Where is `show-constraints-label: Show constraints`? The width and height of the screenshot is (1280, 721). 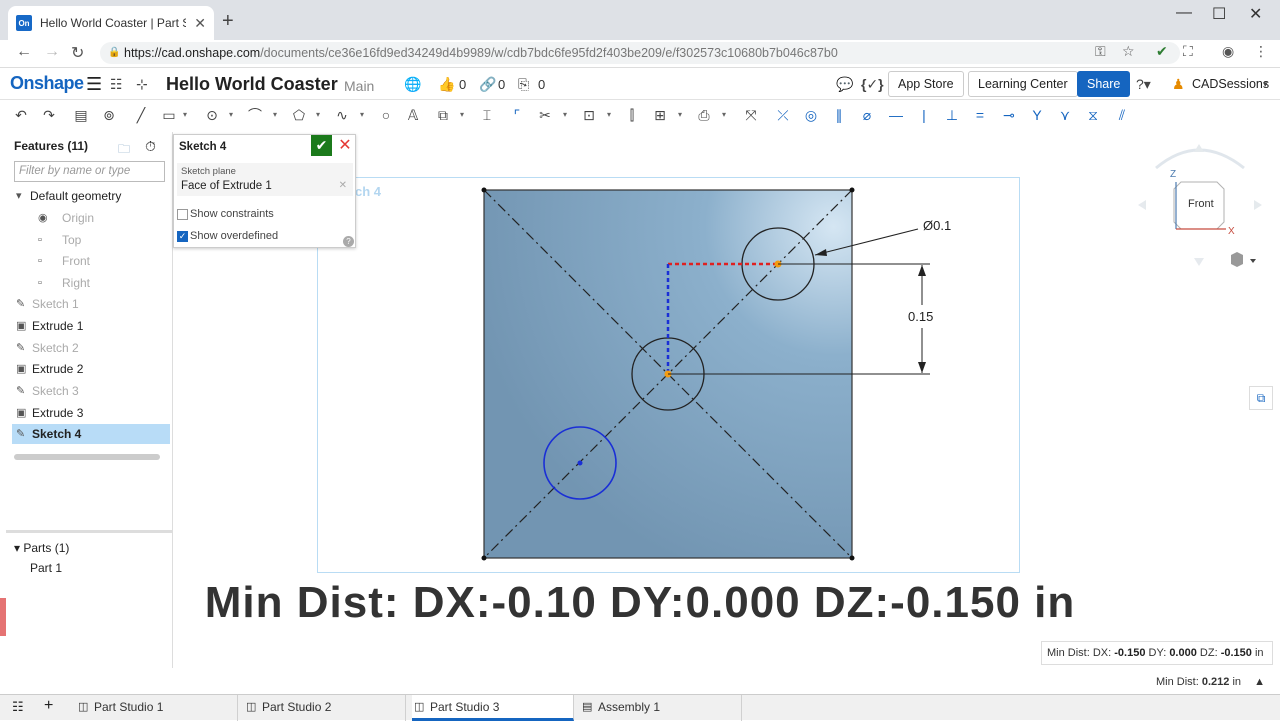 show-constraints-label: Show constraints is located at coordinates (232, 214).